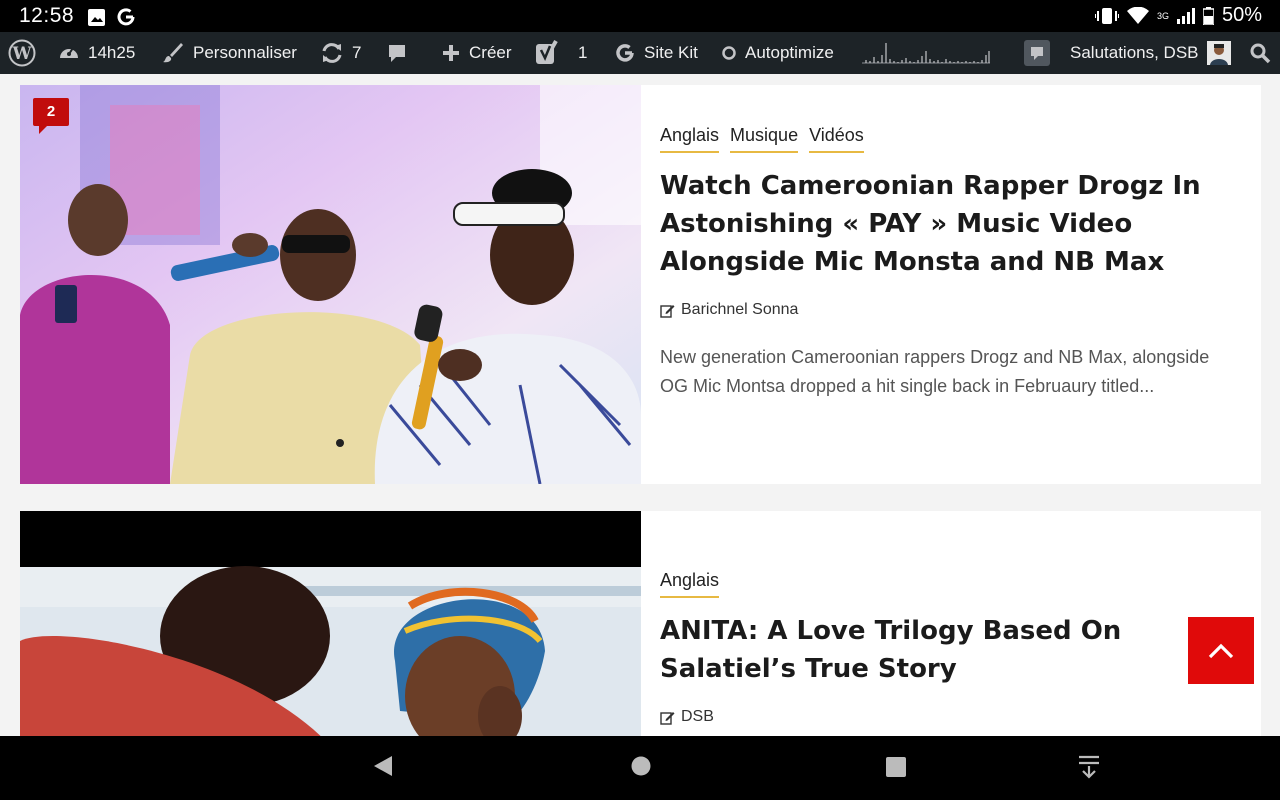 Image resolution: width=1280 pixels, height=800 pixels. I want to click on chevron-up-icon, so click(1221, 650).